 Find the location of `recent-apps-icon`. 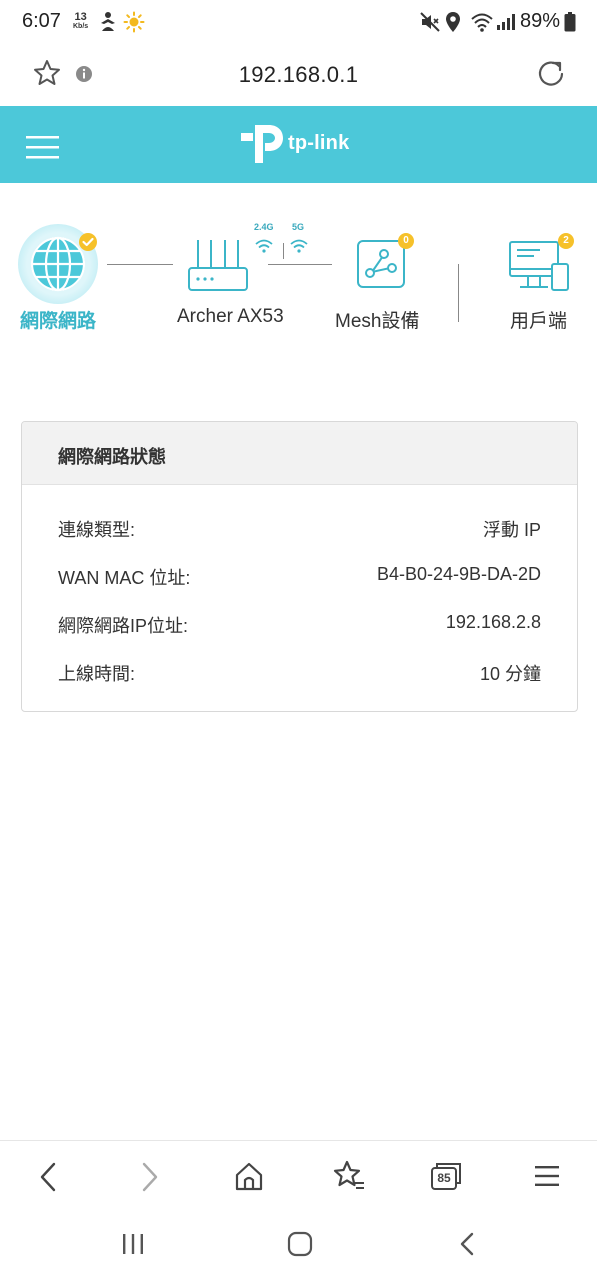

recent-apps-icon is located at coordinates (133, 1244).